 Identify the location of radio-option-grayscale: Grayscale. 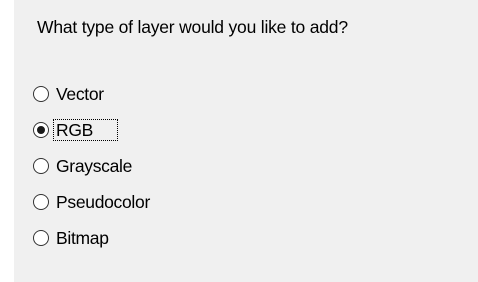
(83, 166).